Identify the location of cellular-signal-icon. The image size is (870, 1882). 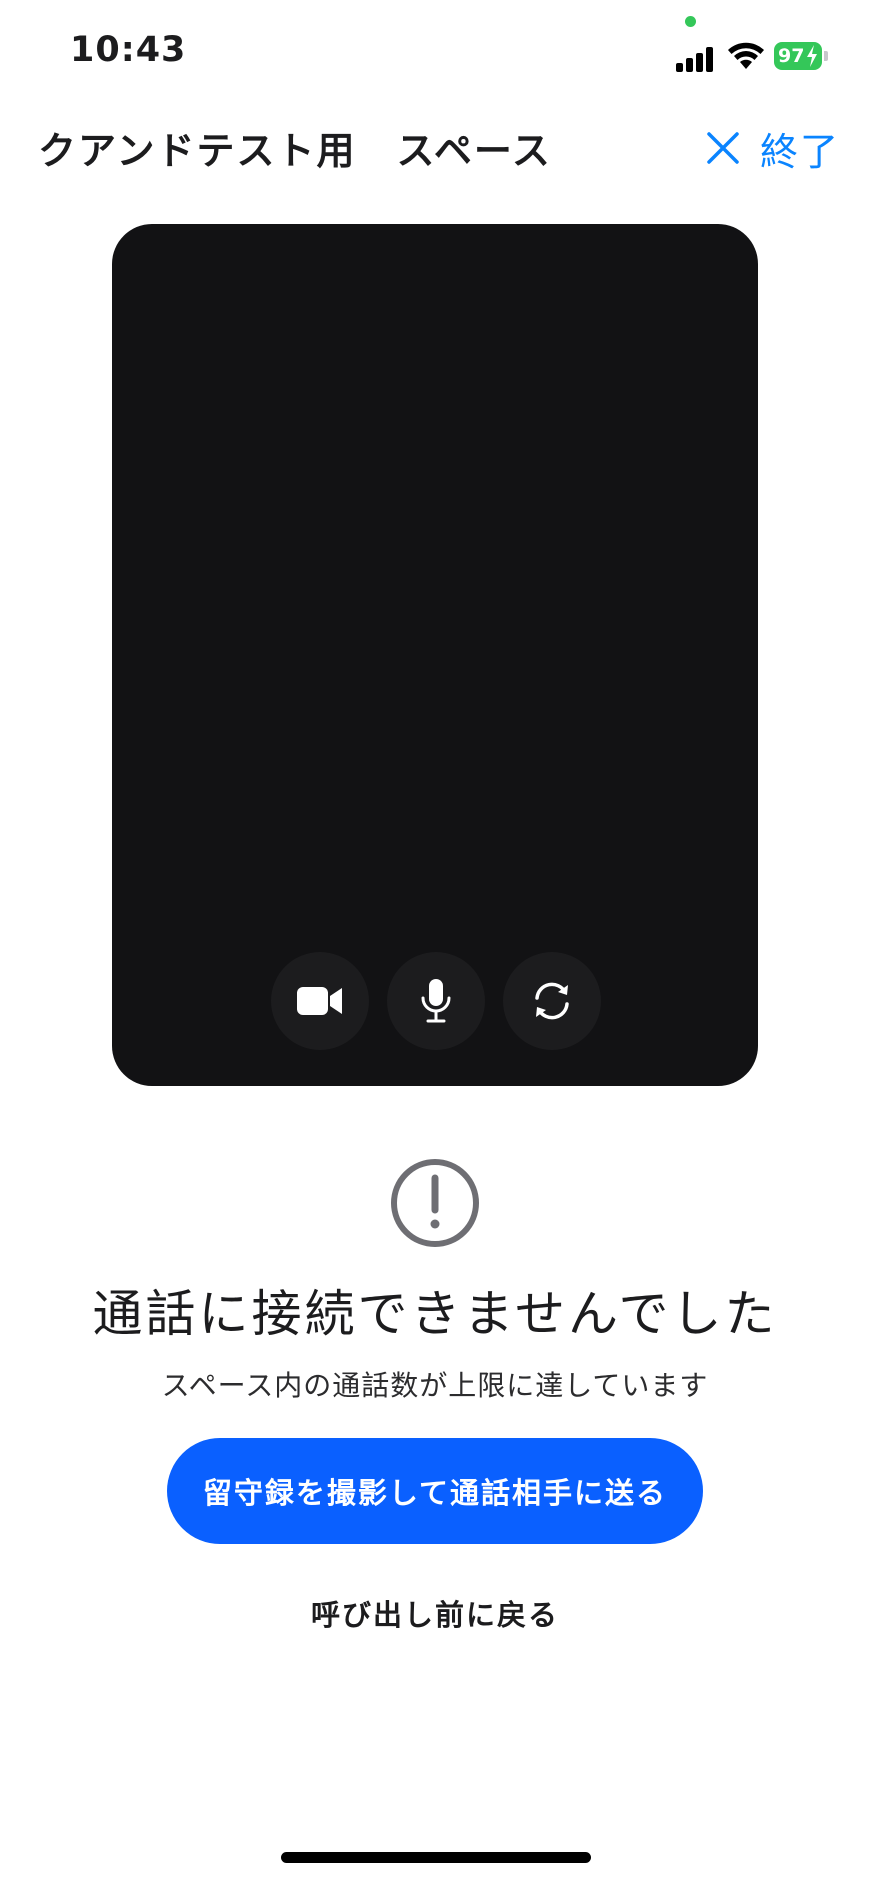
(696, 59).